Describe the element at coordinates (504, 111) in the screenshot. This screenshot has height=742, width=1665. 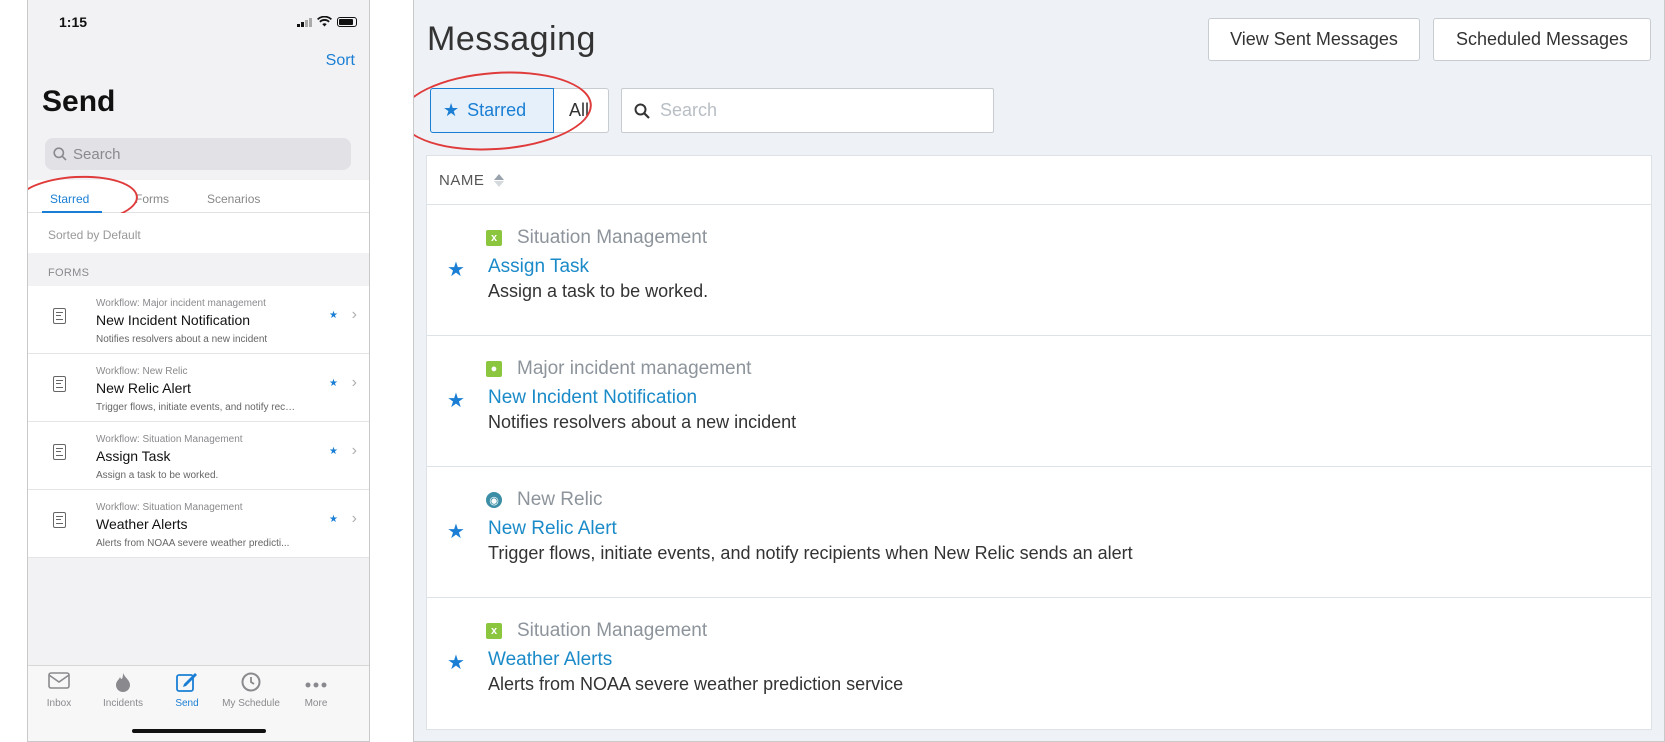
I see `annotation-circle` at that location.